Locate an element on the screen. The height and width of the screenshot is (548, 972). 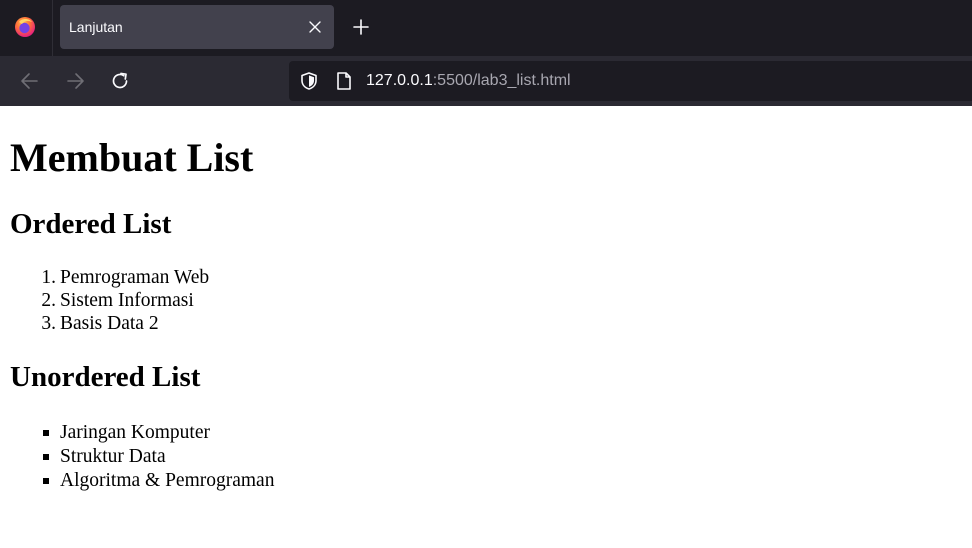
list-item-text: Basis Data 2 is located at coordinates (109, 323).